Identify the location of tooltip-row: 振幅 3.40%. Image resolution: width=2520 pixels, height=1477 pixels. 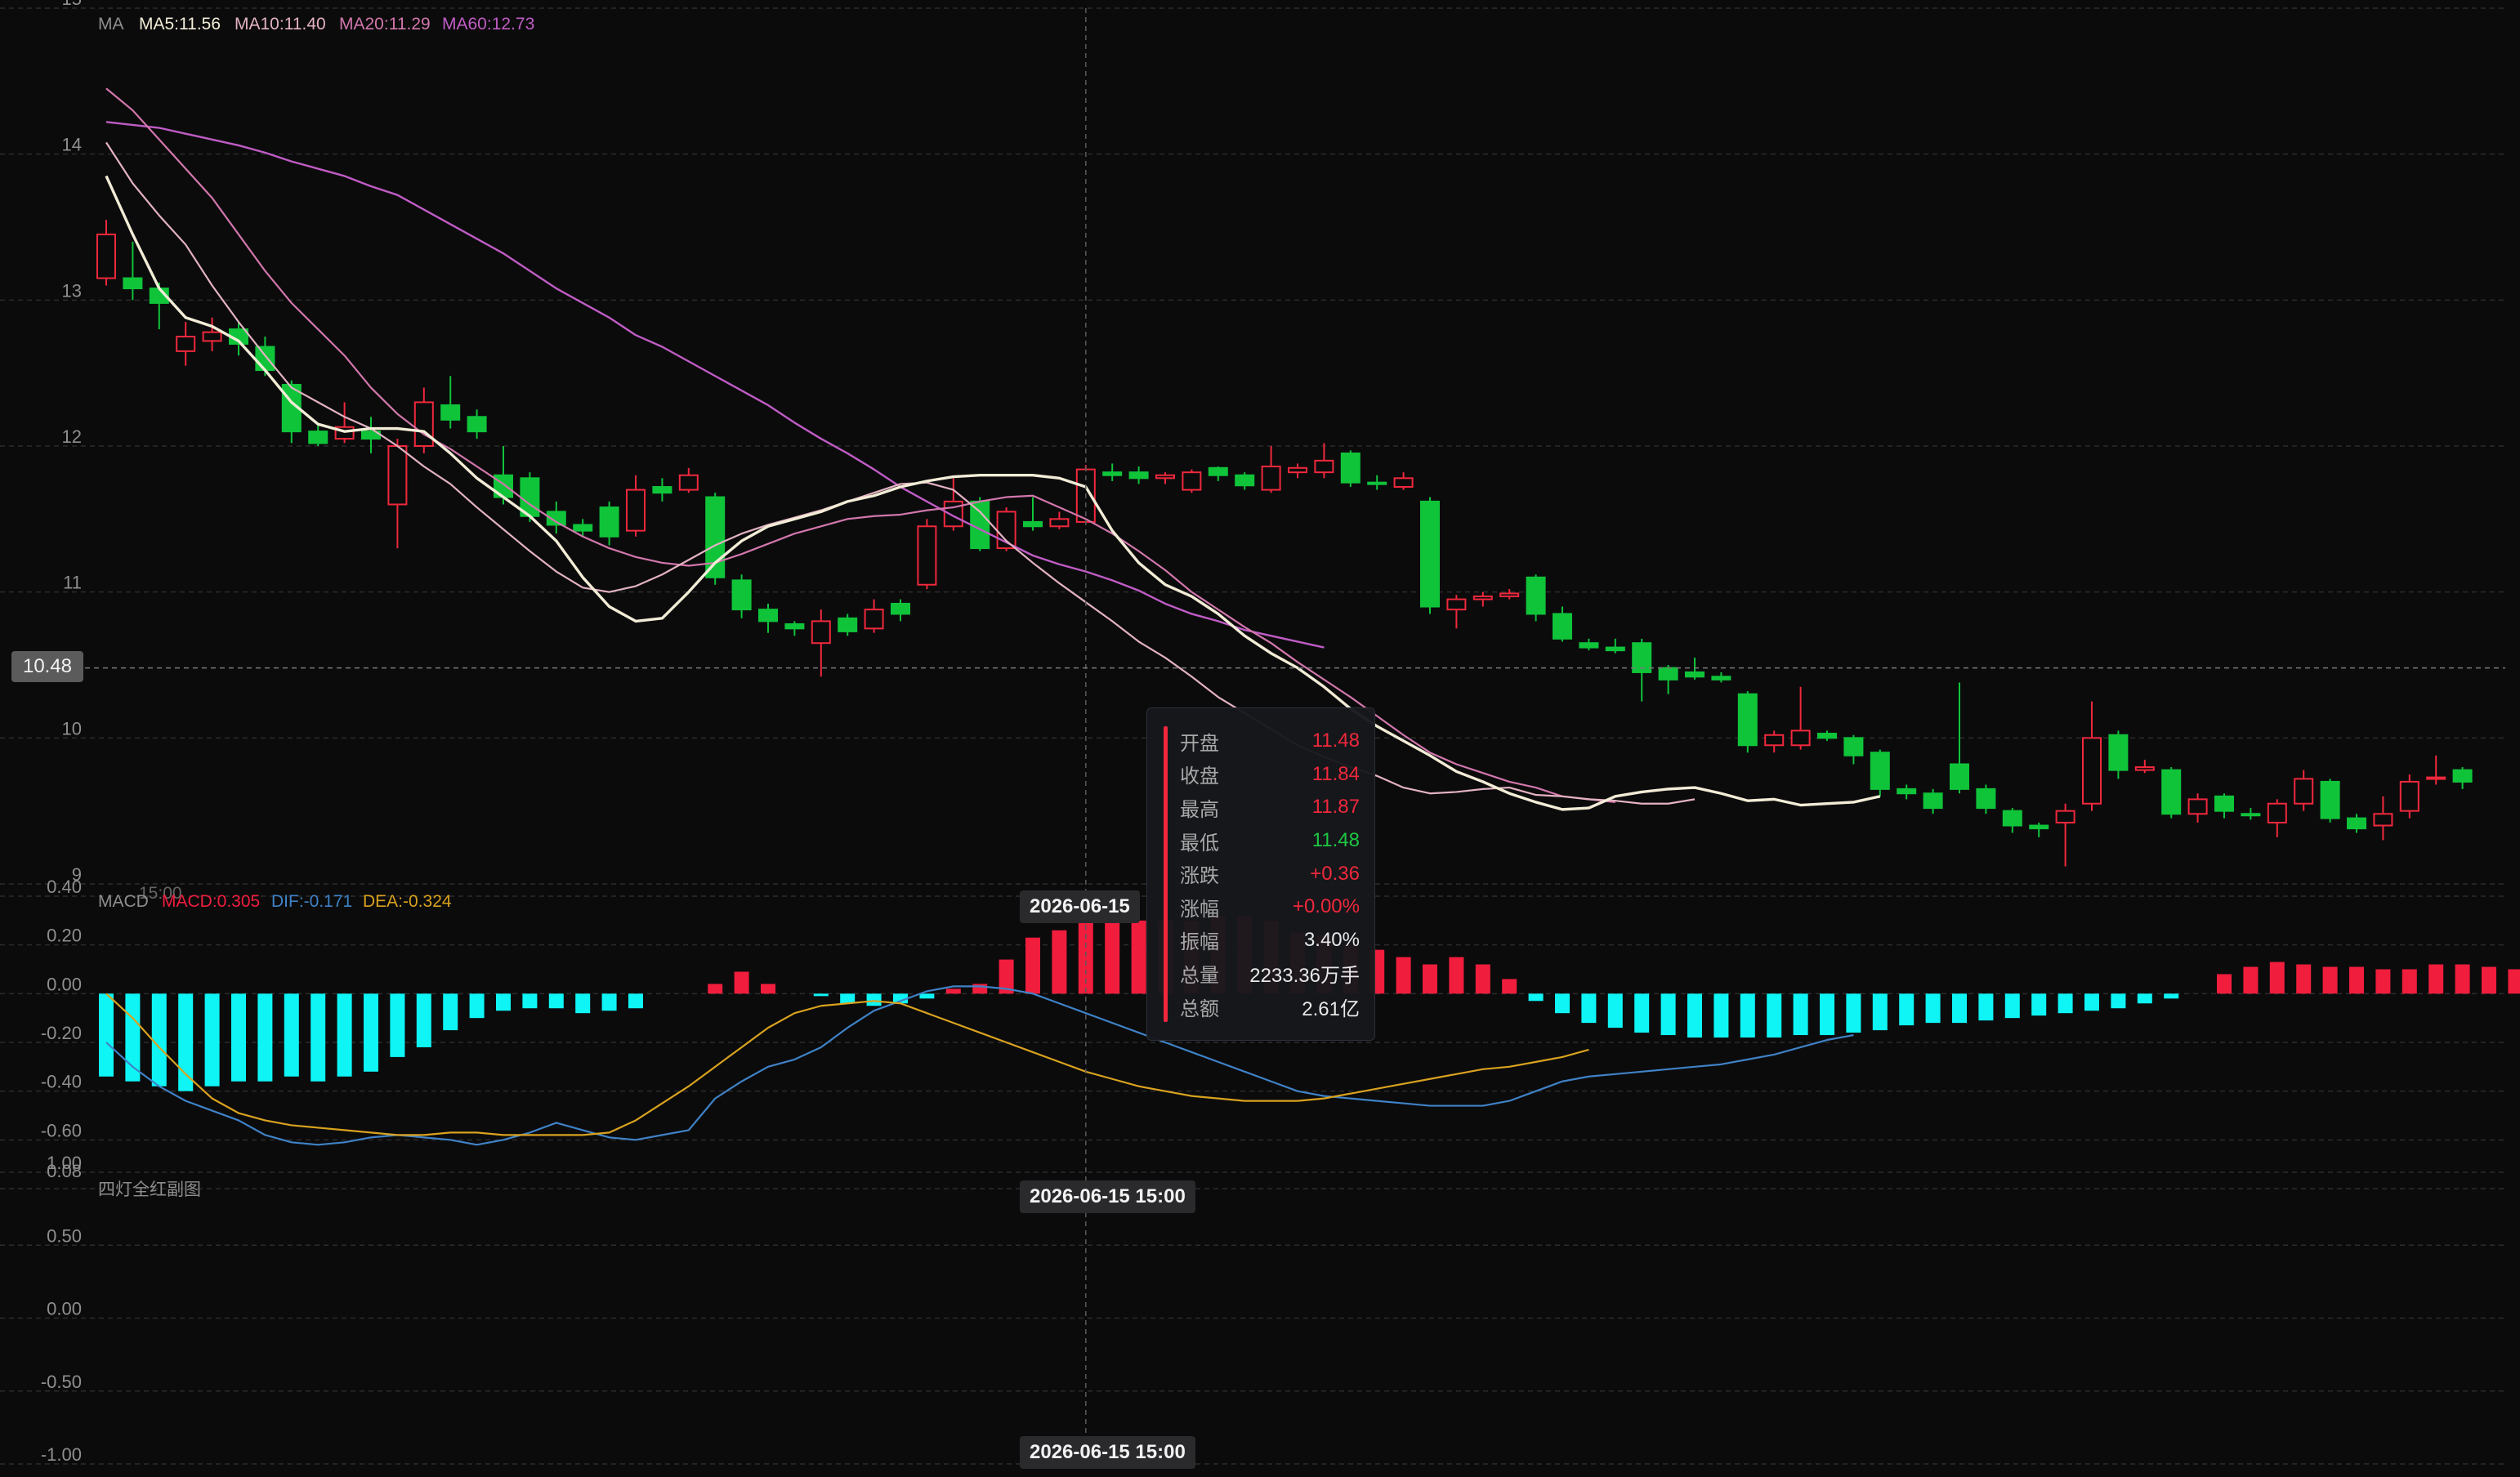
(1270, 940).